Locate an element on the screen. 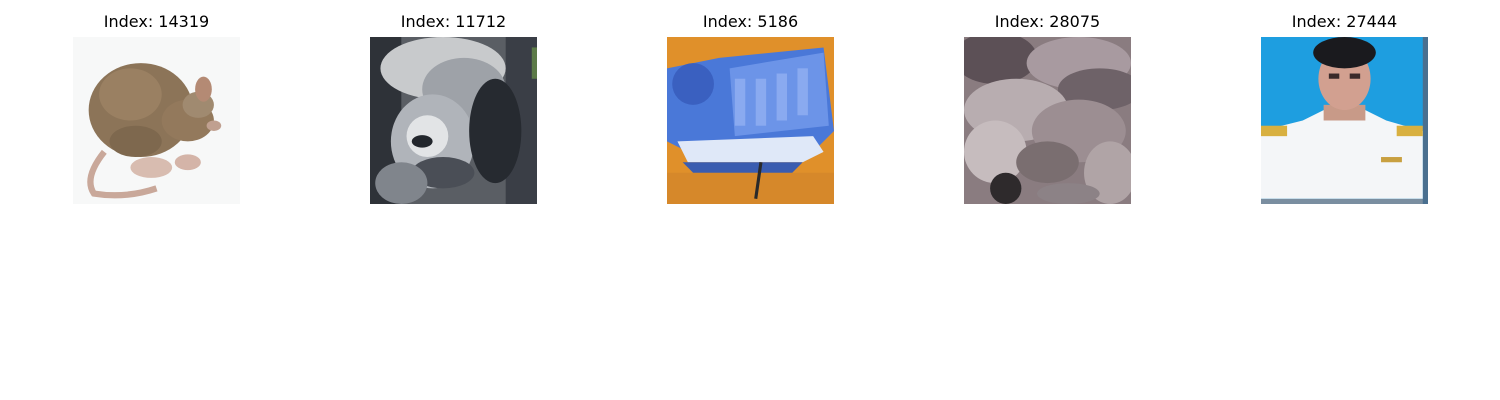 The image size is (1500, 400). panel-title: Index: 11712 is located at coordinates (453, 21).